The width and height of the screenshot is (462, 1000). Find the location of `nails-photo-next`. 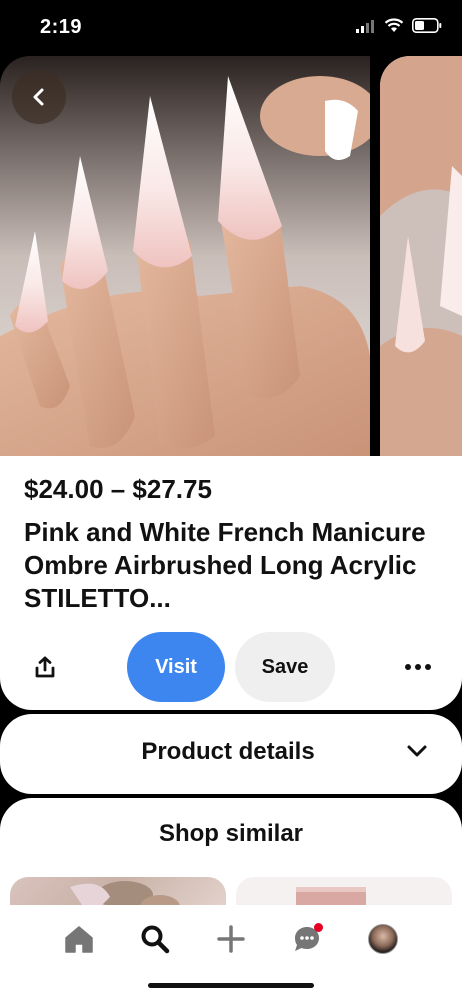

nails-photo-next is located at coordinates (421, 256).